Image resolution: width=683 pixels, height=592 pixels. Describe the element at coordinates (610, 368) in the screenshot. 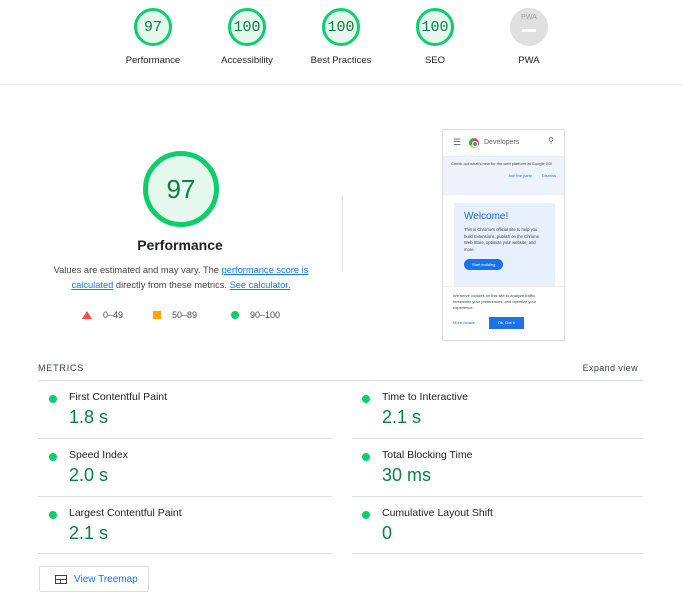

I see `expand-view-button: Expand view` at that location.